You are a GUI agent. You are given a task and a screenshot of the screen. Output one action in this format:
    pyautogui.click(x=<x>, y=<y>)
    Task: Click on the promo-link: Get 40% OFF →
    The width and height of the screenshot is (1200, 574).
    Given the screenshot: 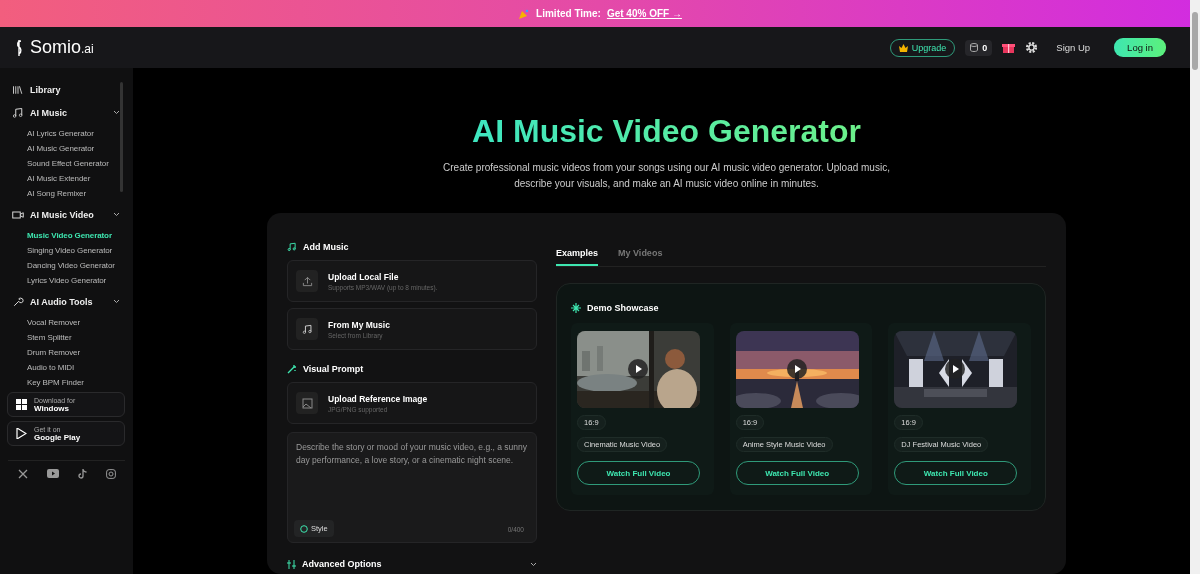 What is the action you would take?
    pyautogui.click(x=644, y=13)
    